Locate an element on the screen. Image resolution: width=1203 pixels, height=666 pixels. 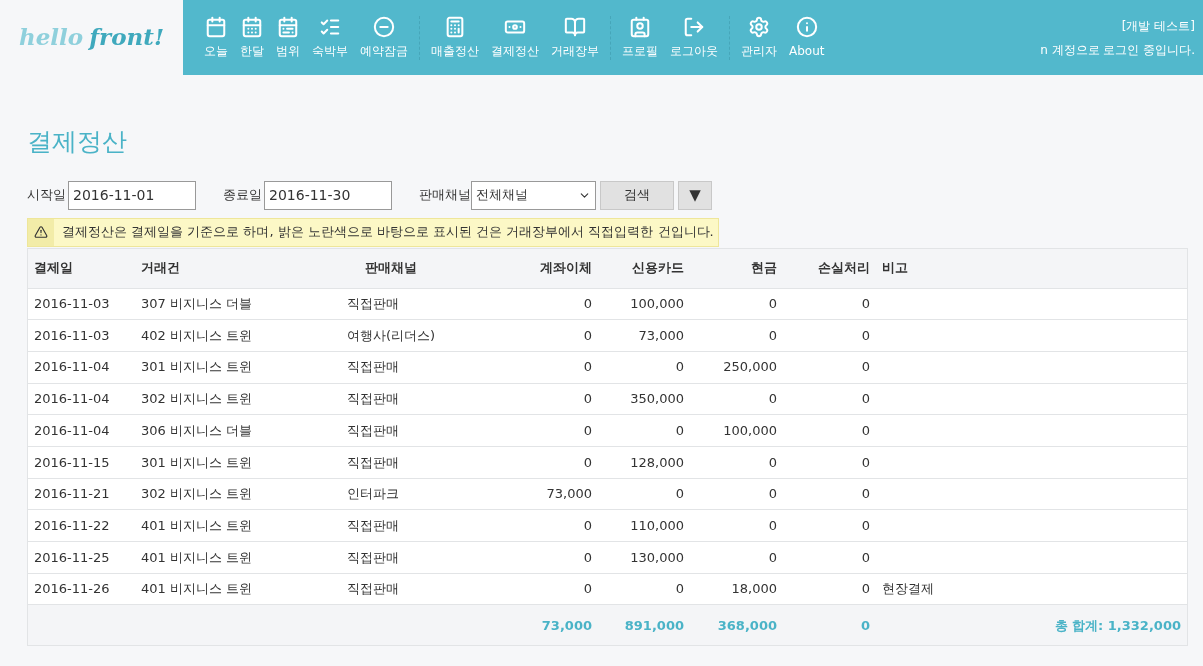
end-date-field: 2016-11-30 is located at coordinates (328, 195).